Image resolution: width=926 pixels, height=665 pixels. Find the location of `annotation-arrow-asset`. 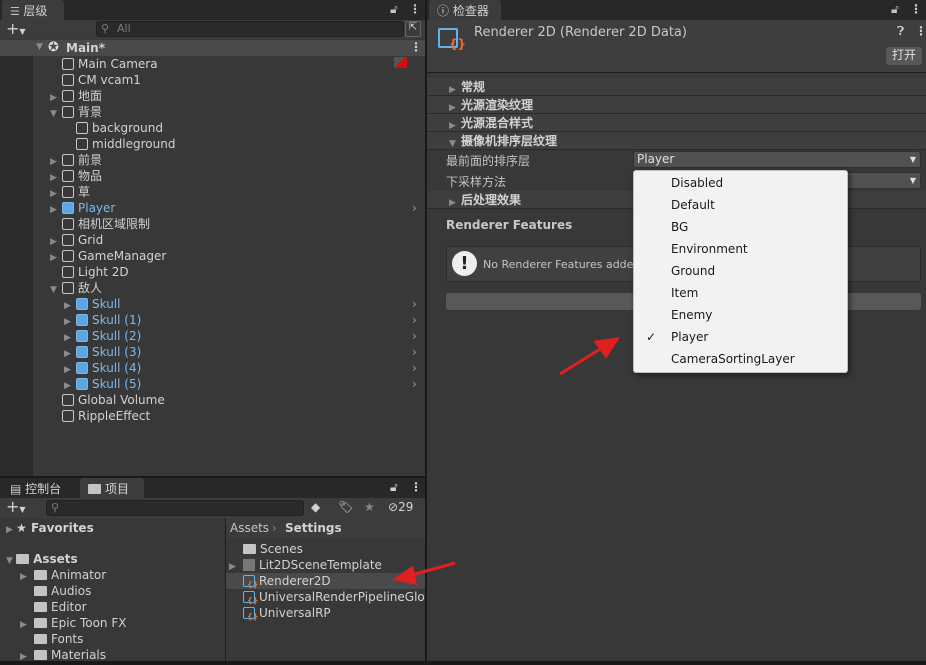

annotation-arrow-asset is located at coordinates (431, 569).